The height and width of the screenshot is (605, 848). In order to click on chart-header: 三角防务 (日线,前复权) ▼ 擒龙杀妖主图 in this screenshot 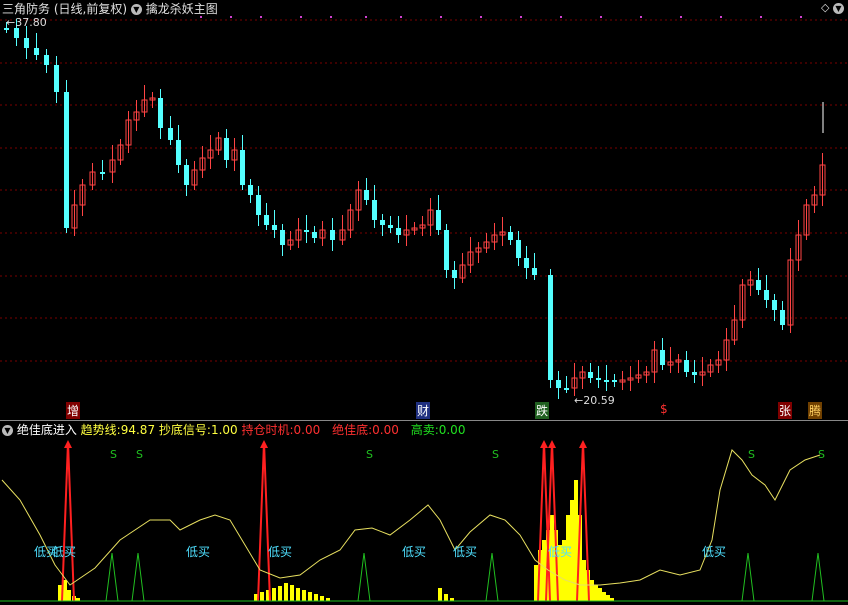, I will do `click(110, 8)`.